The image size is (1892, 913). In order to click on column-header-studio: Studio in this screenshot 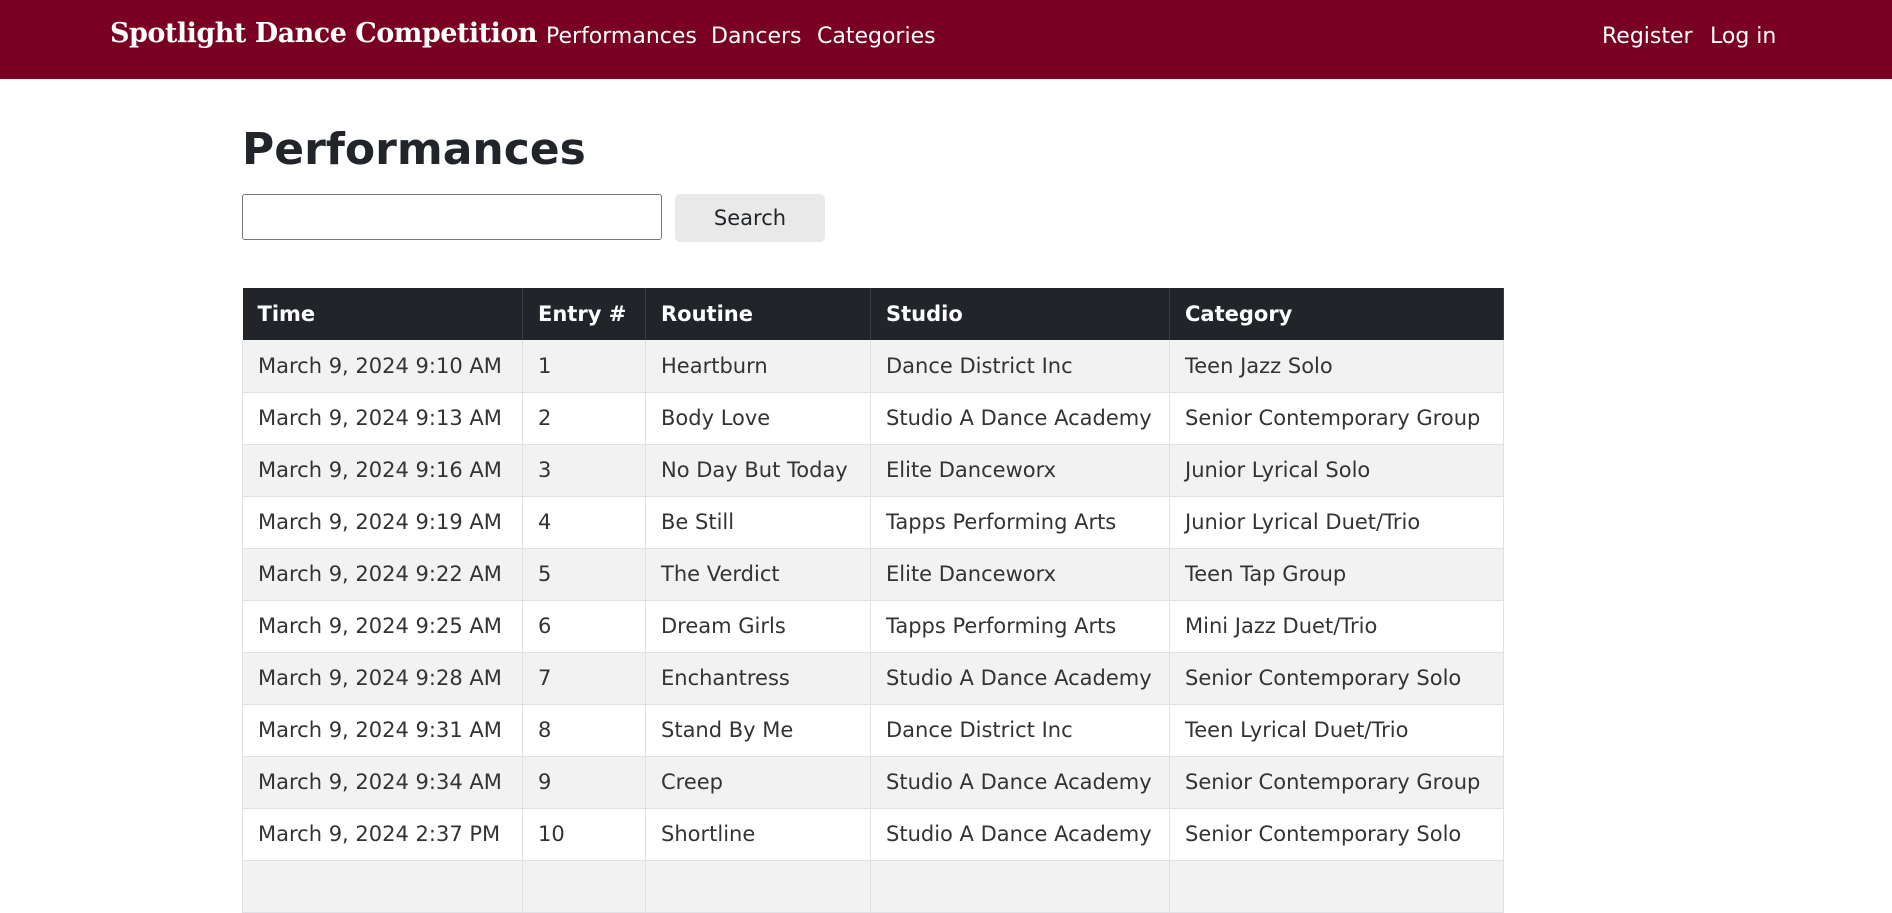, I will do `click(1020, 314)`.